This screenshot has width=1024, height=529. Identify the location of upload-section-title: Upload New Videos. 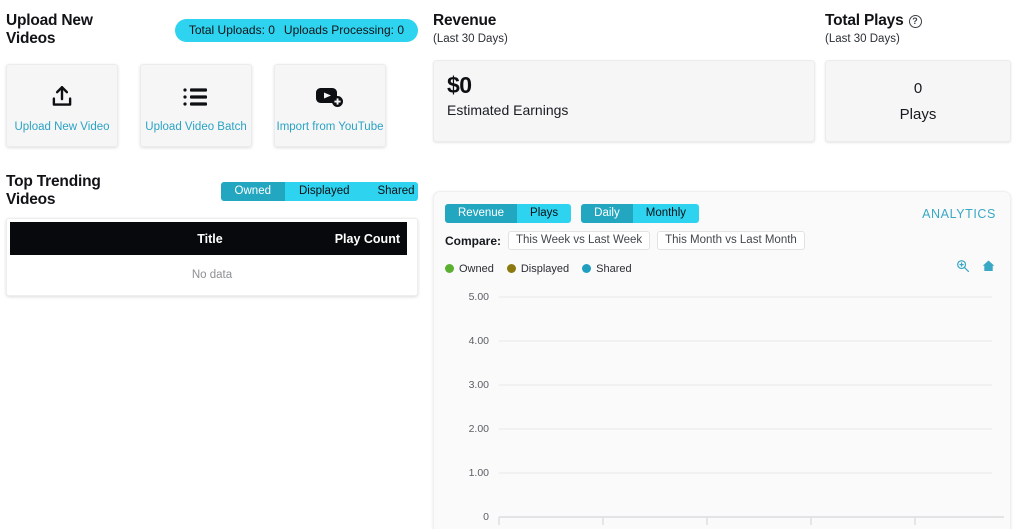
(49, 29).